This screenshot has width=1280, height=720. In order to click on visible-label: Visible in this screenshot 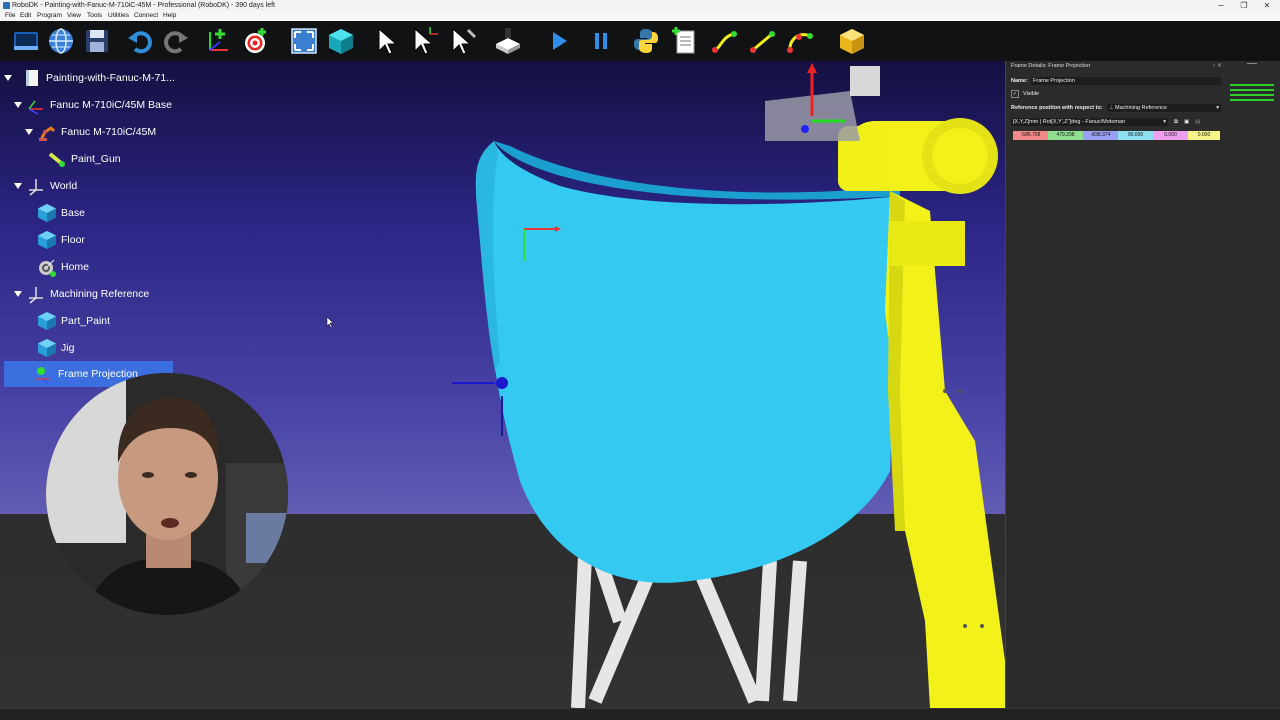, I will do `click(1031, 94)`.